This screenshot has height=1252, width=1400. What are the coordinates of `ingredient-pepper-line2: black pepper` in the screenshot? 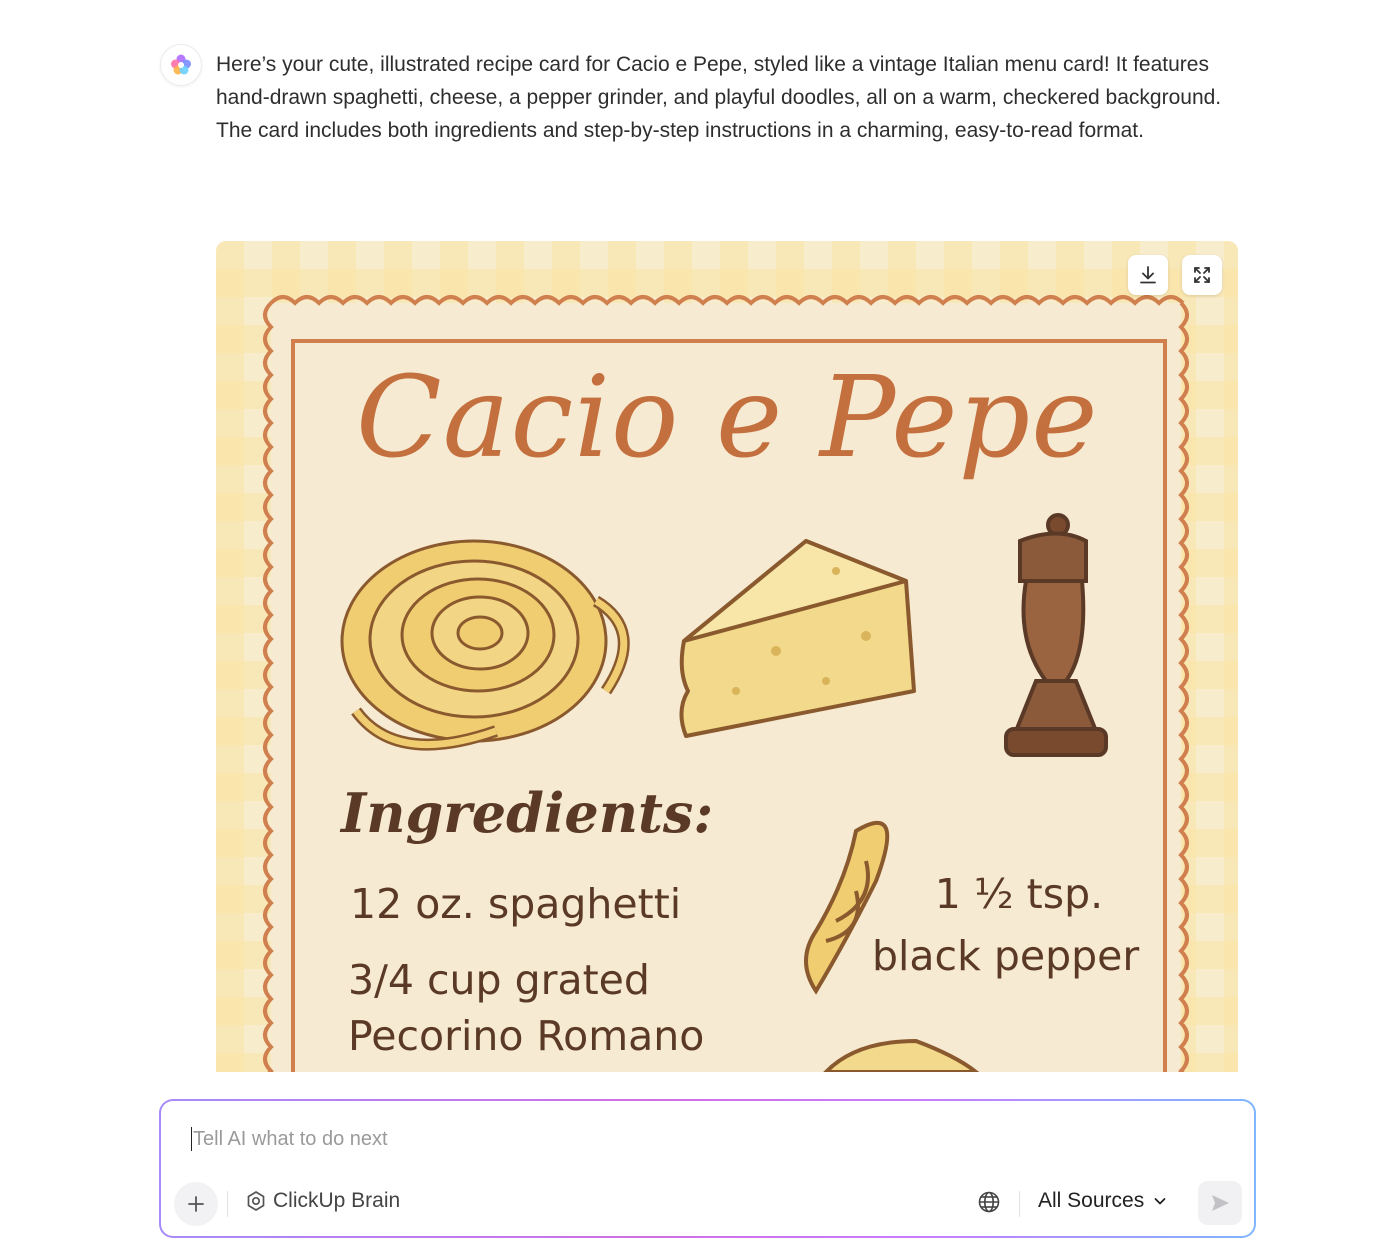 It's located at (1006, 956).